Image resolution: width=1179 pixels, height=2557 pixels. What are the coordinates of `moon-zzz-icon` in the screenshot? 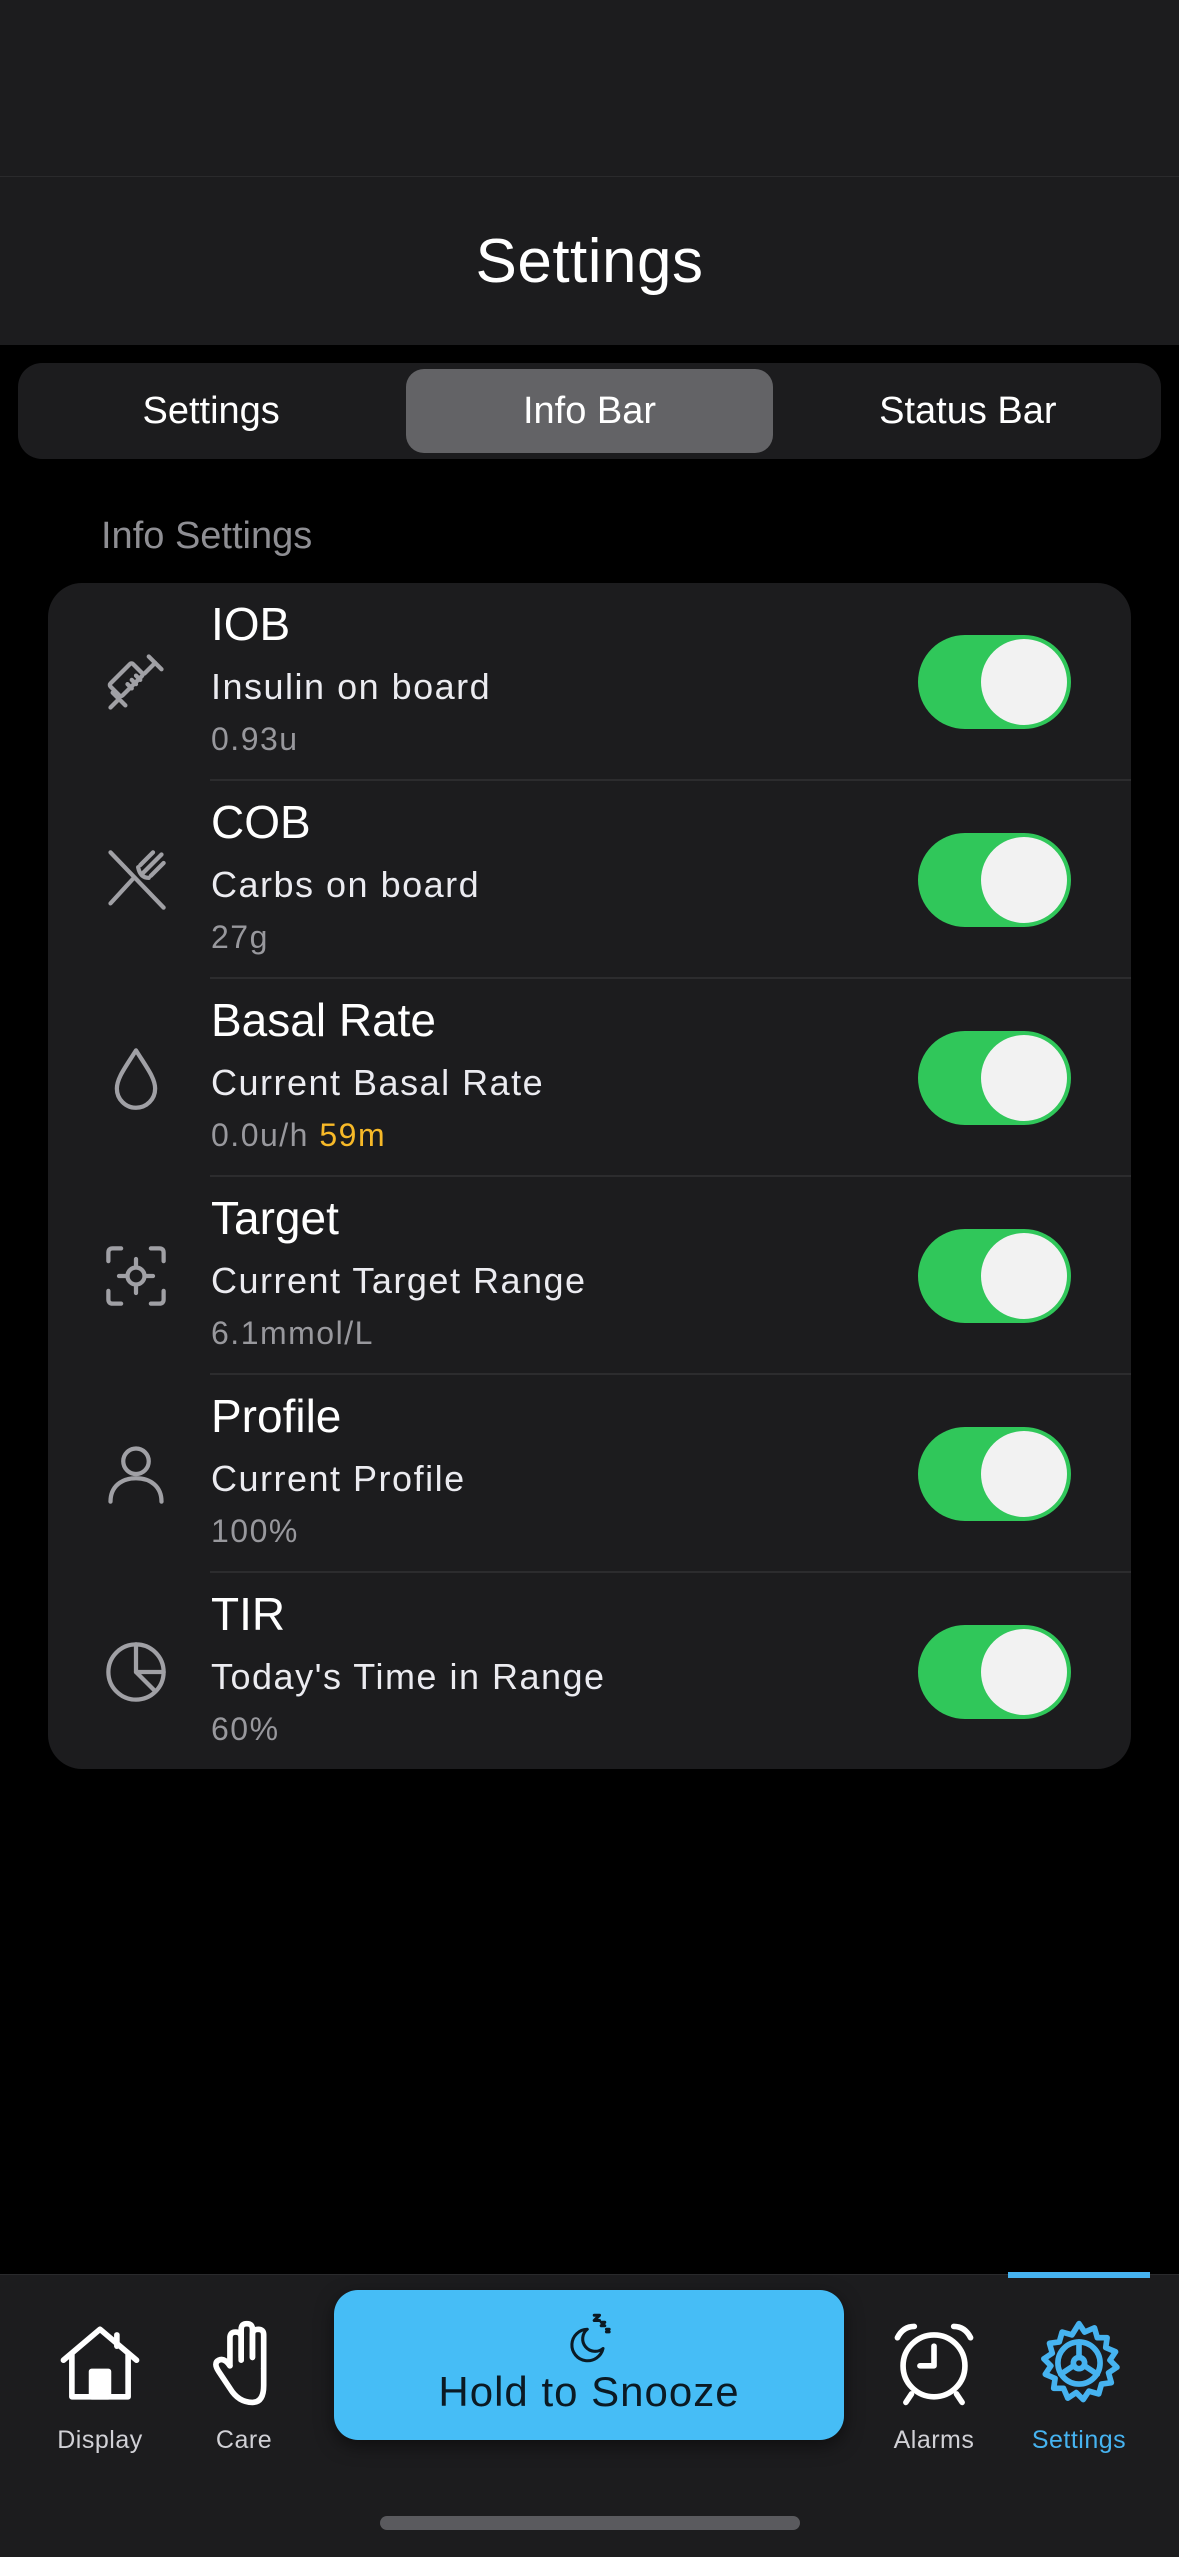 It's located at (590, 2338).